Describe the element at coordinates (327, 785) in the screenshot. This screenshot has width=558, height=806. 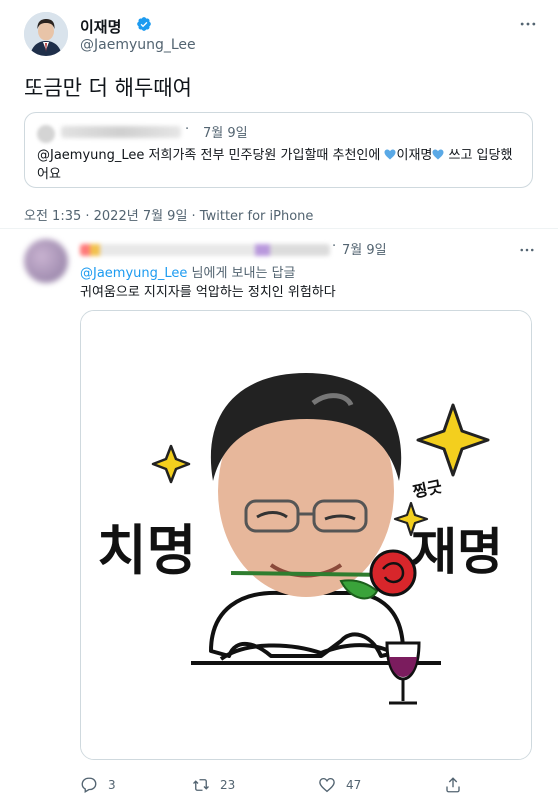
I see `heart-icon` at that location.